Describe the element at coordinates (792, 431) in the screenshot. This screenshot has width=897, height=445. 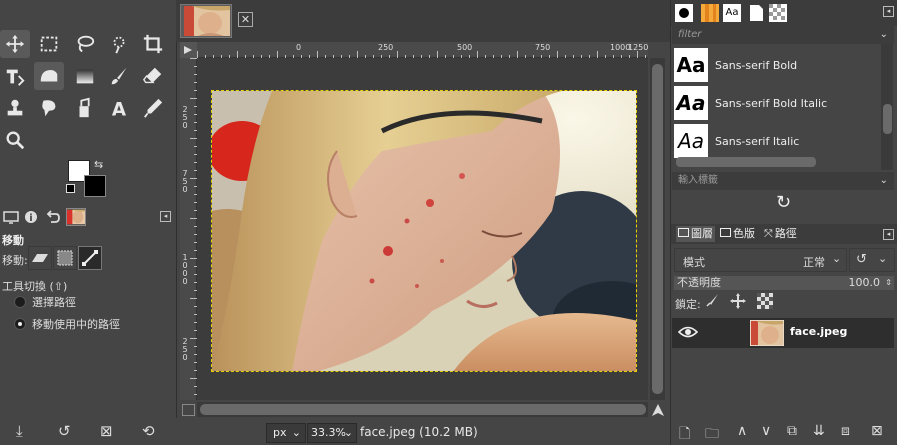
I see `duplicate-layer-icon: ⧉` at that location.